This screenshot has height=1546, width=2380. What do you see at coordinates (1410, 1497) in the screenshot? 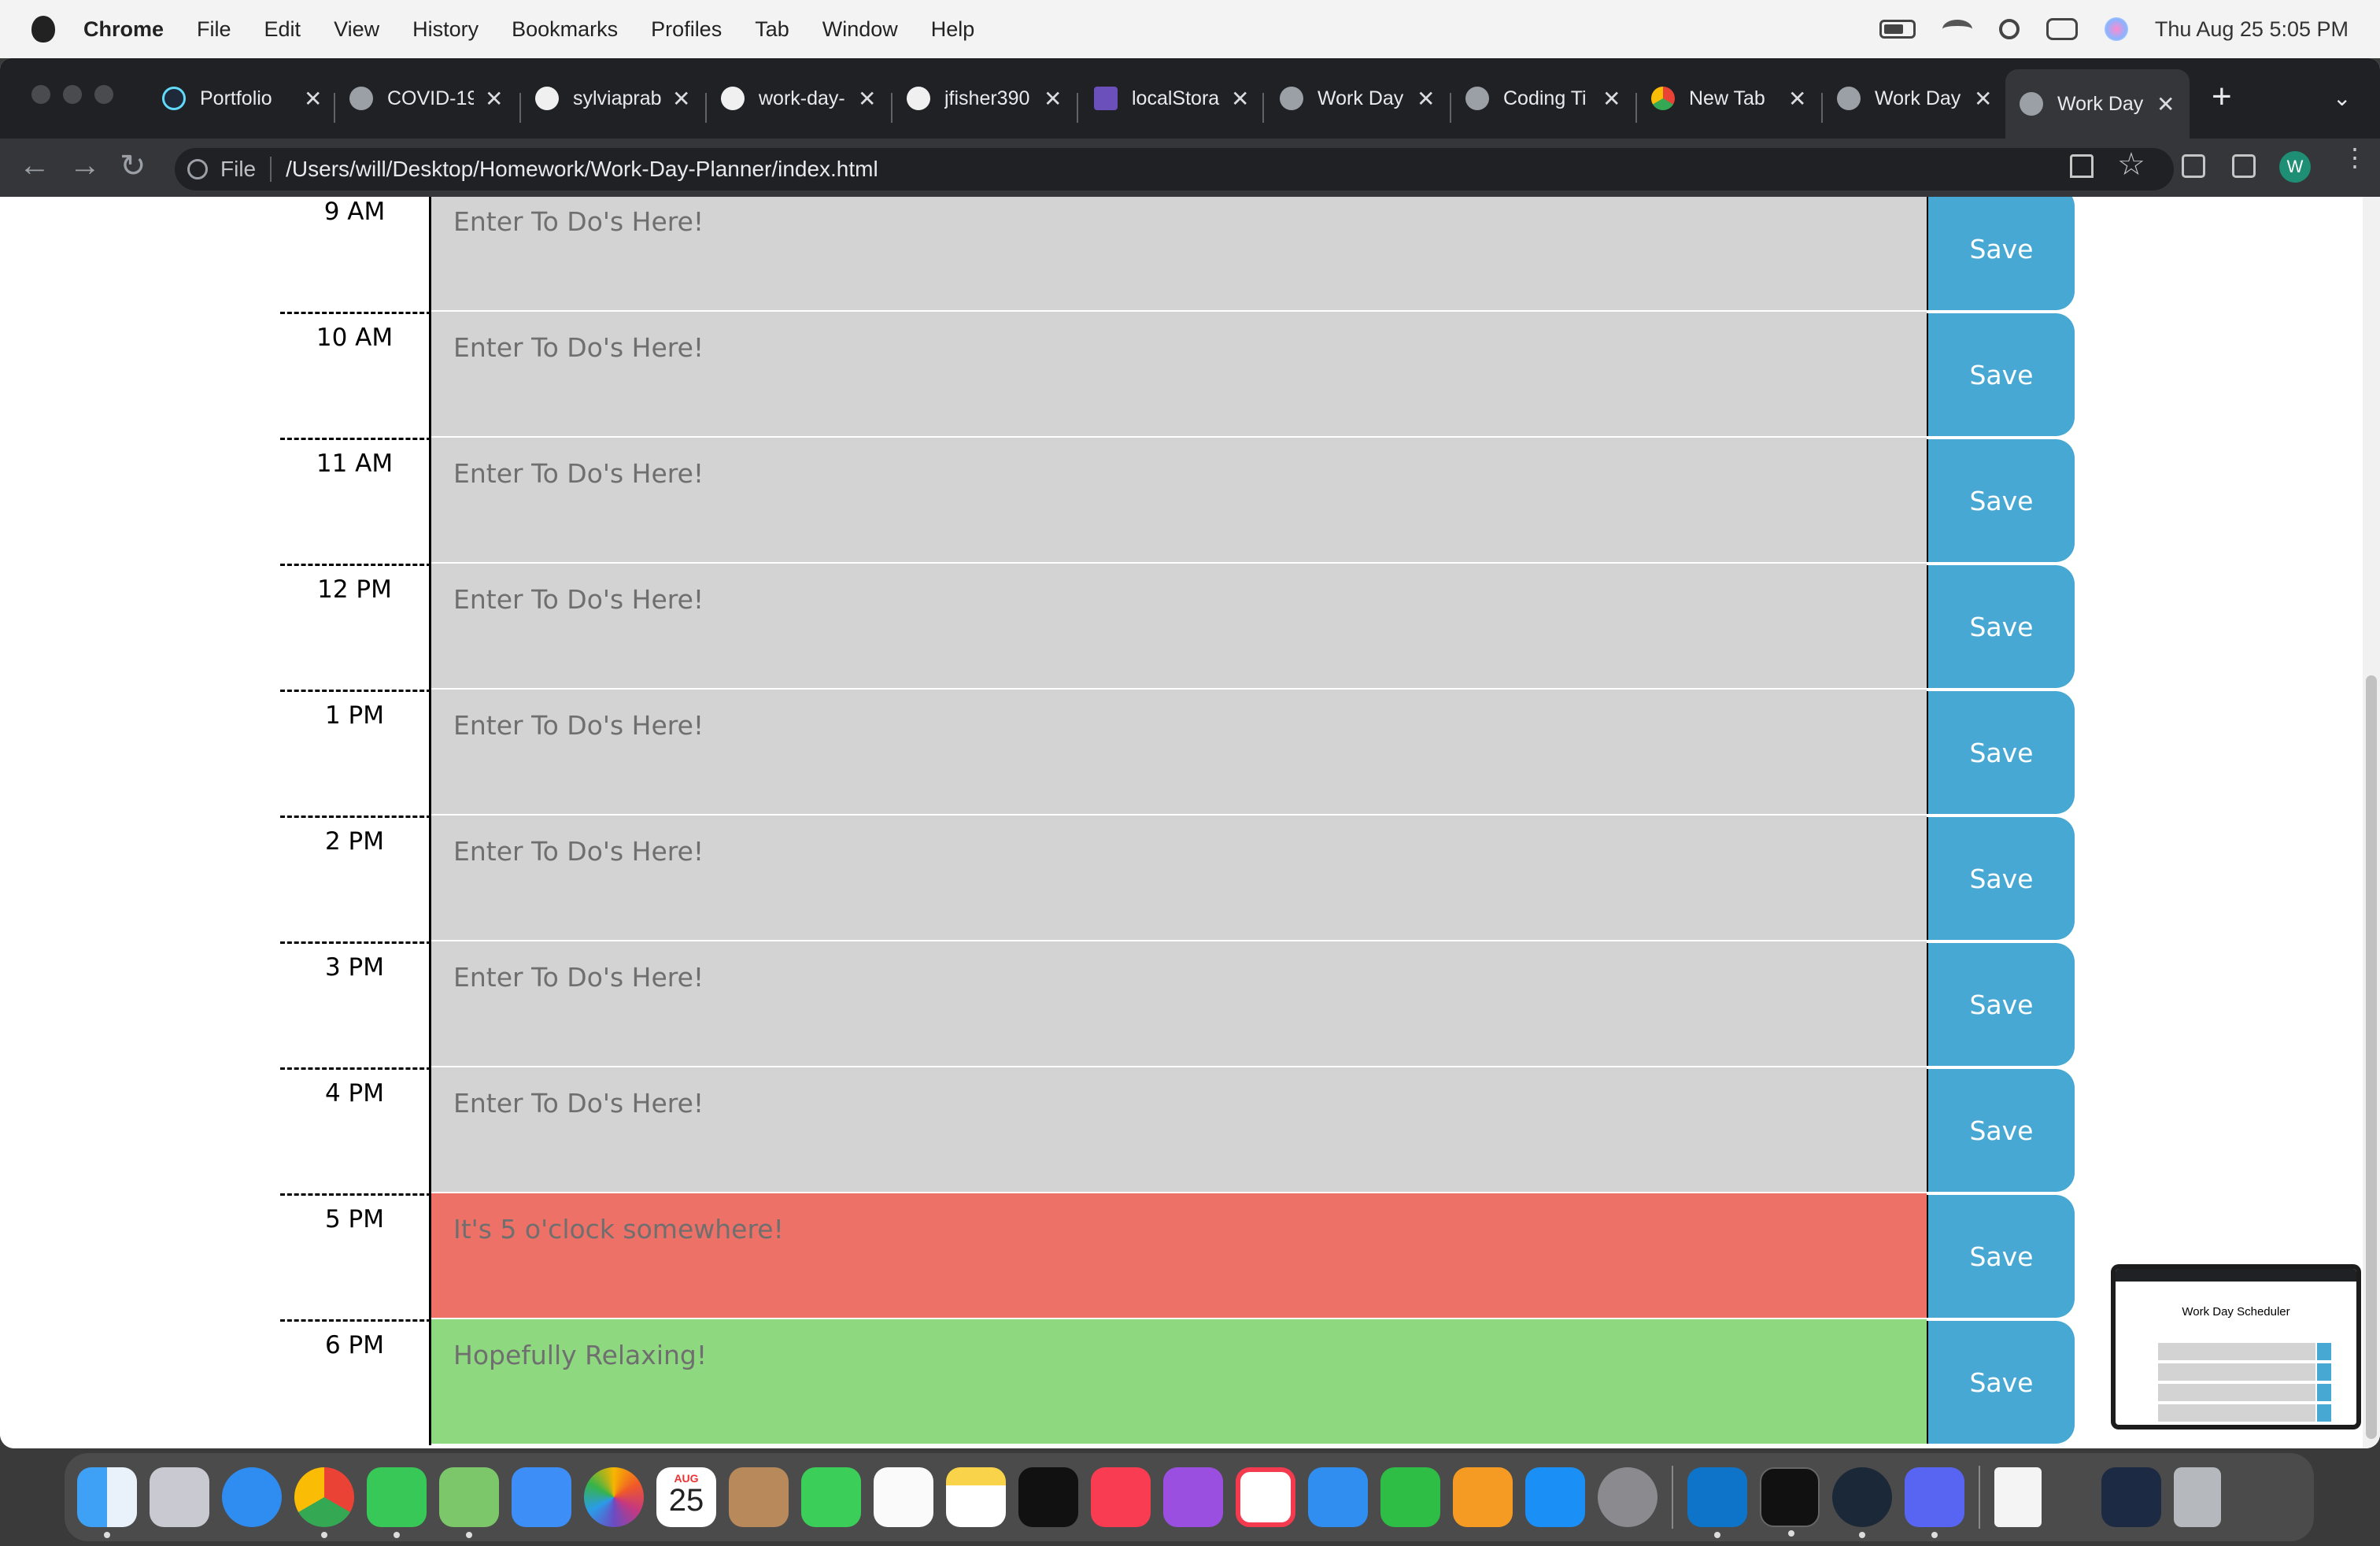
I see `numbers-icon` at bounding box center [1410, 1497].